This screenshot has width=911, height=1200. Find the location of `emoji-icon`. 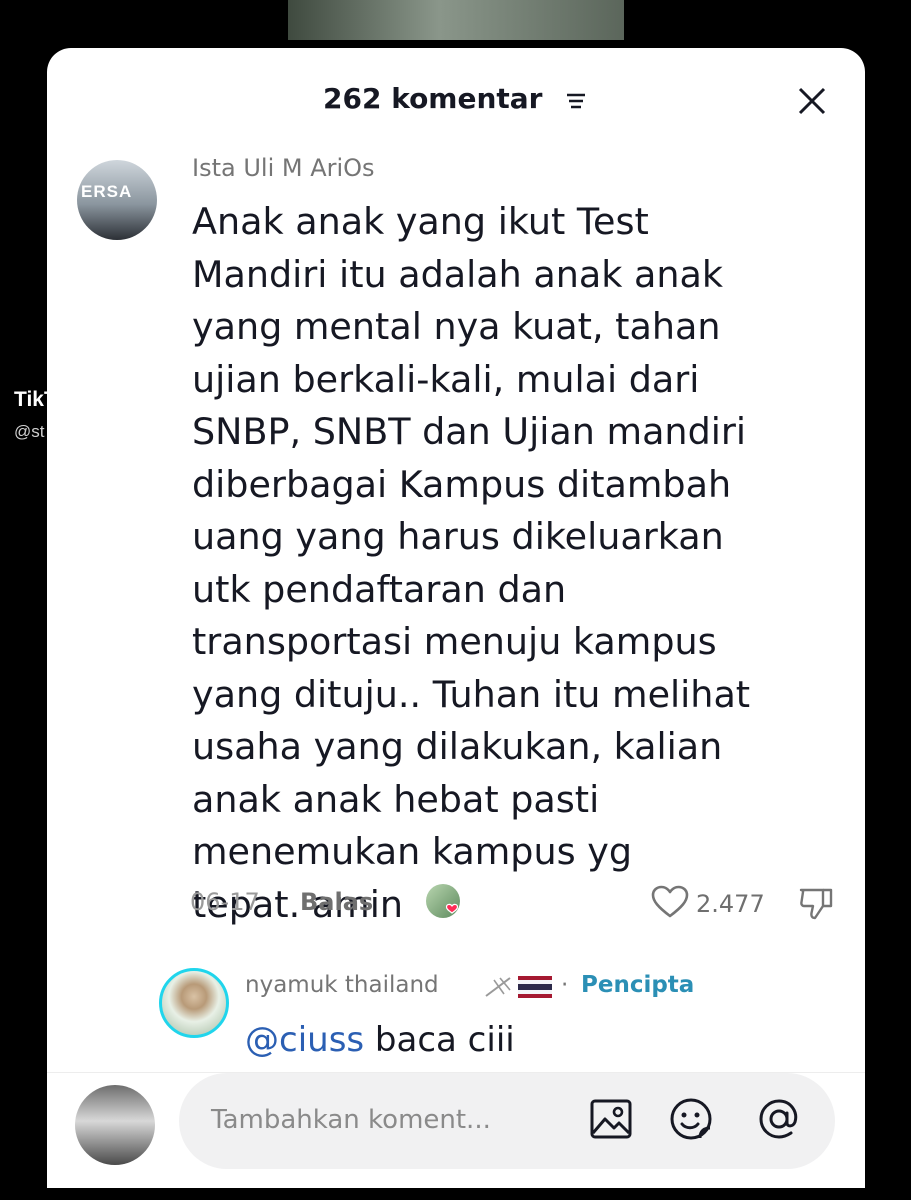

emoji-icon is located at coordinates (691, 1119).